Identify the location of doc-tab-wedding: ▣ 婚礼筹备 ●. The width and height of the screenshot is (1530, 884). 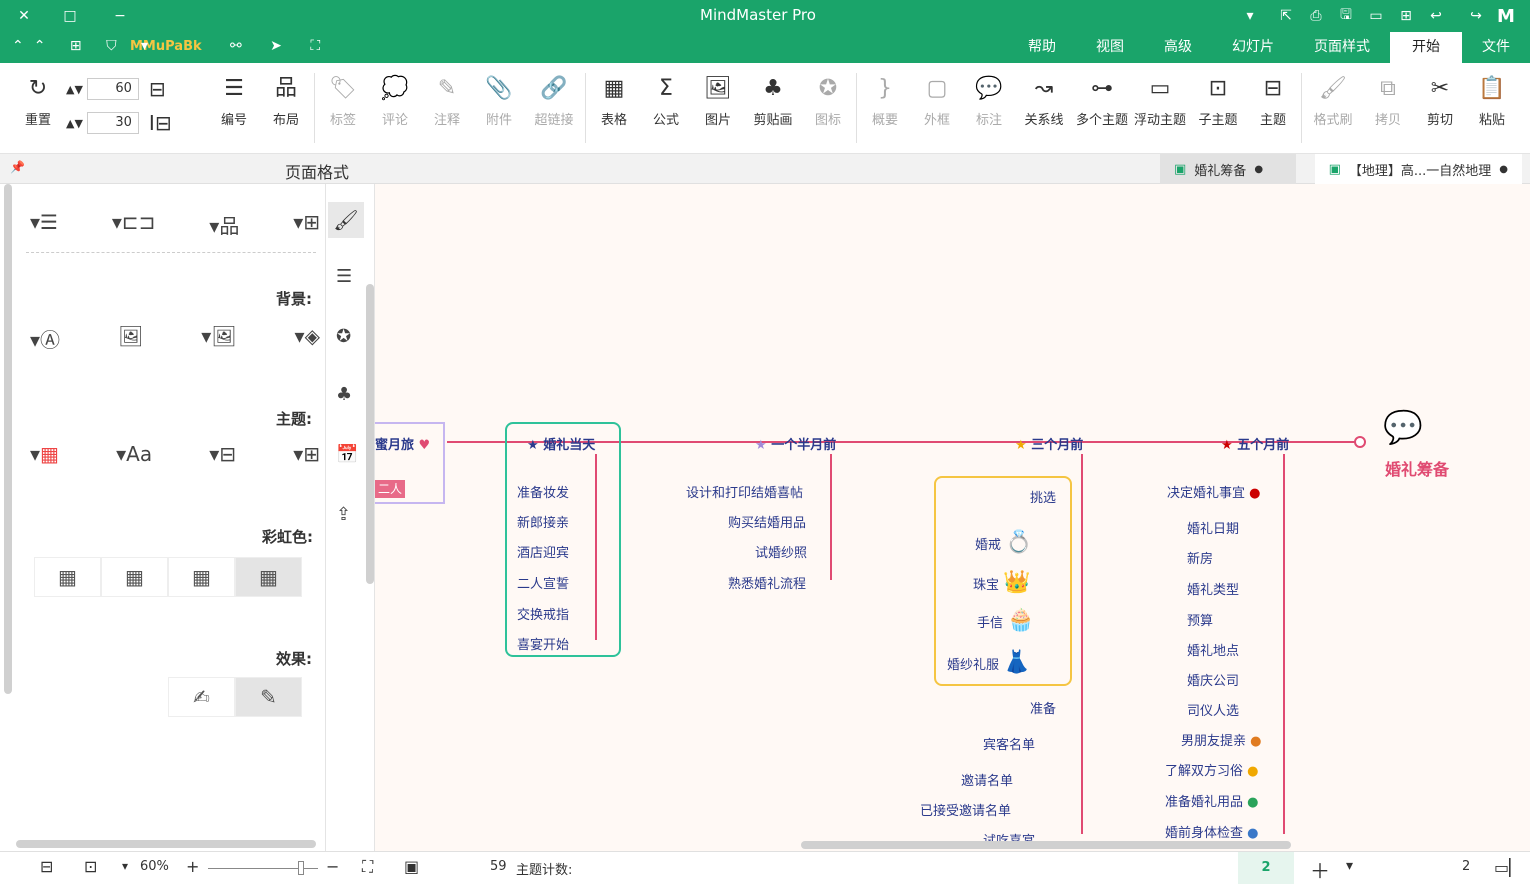
(1228, 169).